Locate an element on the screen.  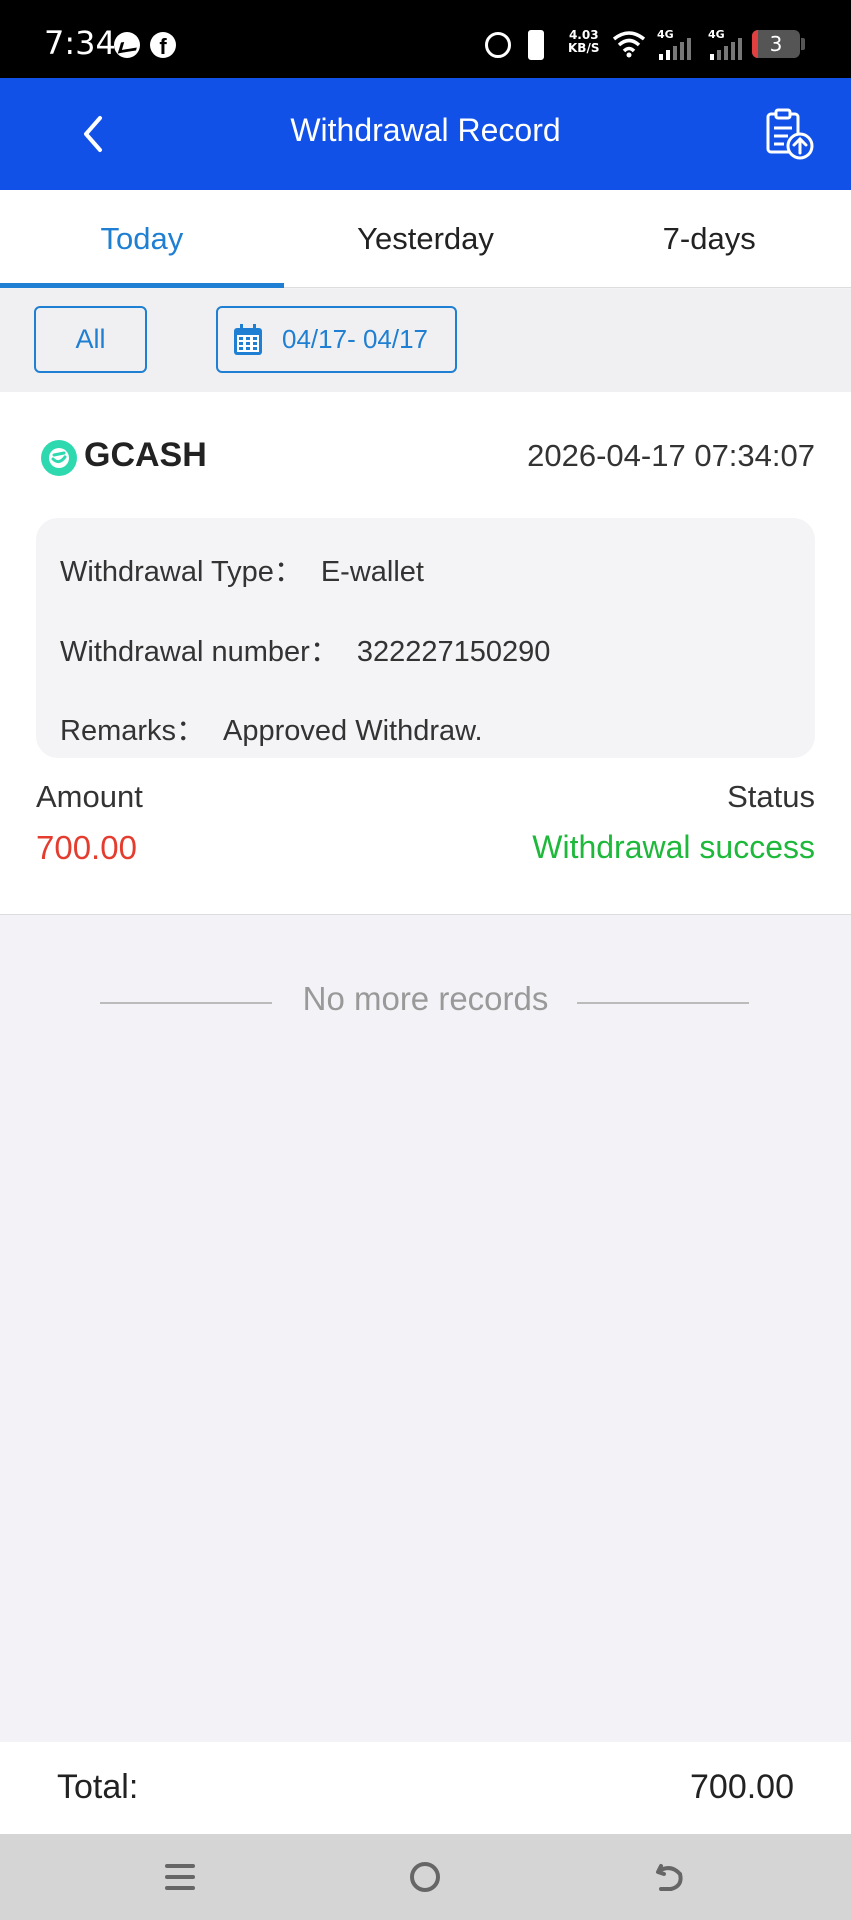
withdrawal-number-label: Withdrawal number： is located at coordinates (199, 652).